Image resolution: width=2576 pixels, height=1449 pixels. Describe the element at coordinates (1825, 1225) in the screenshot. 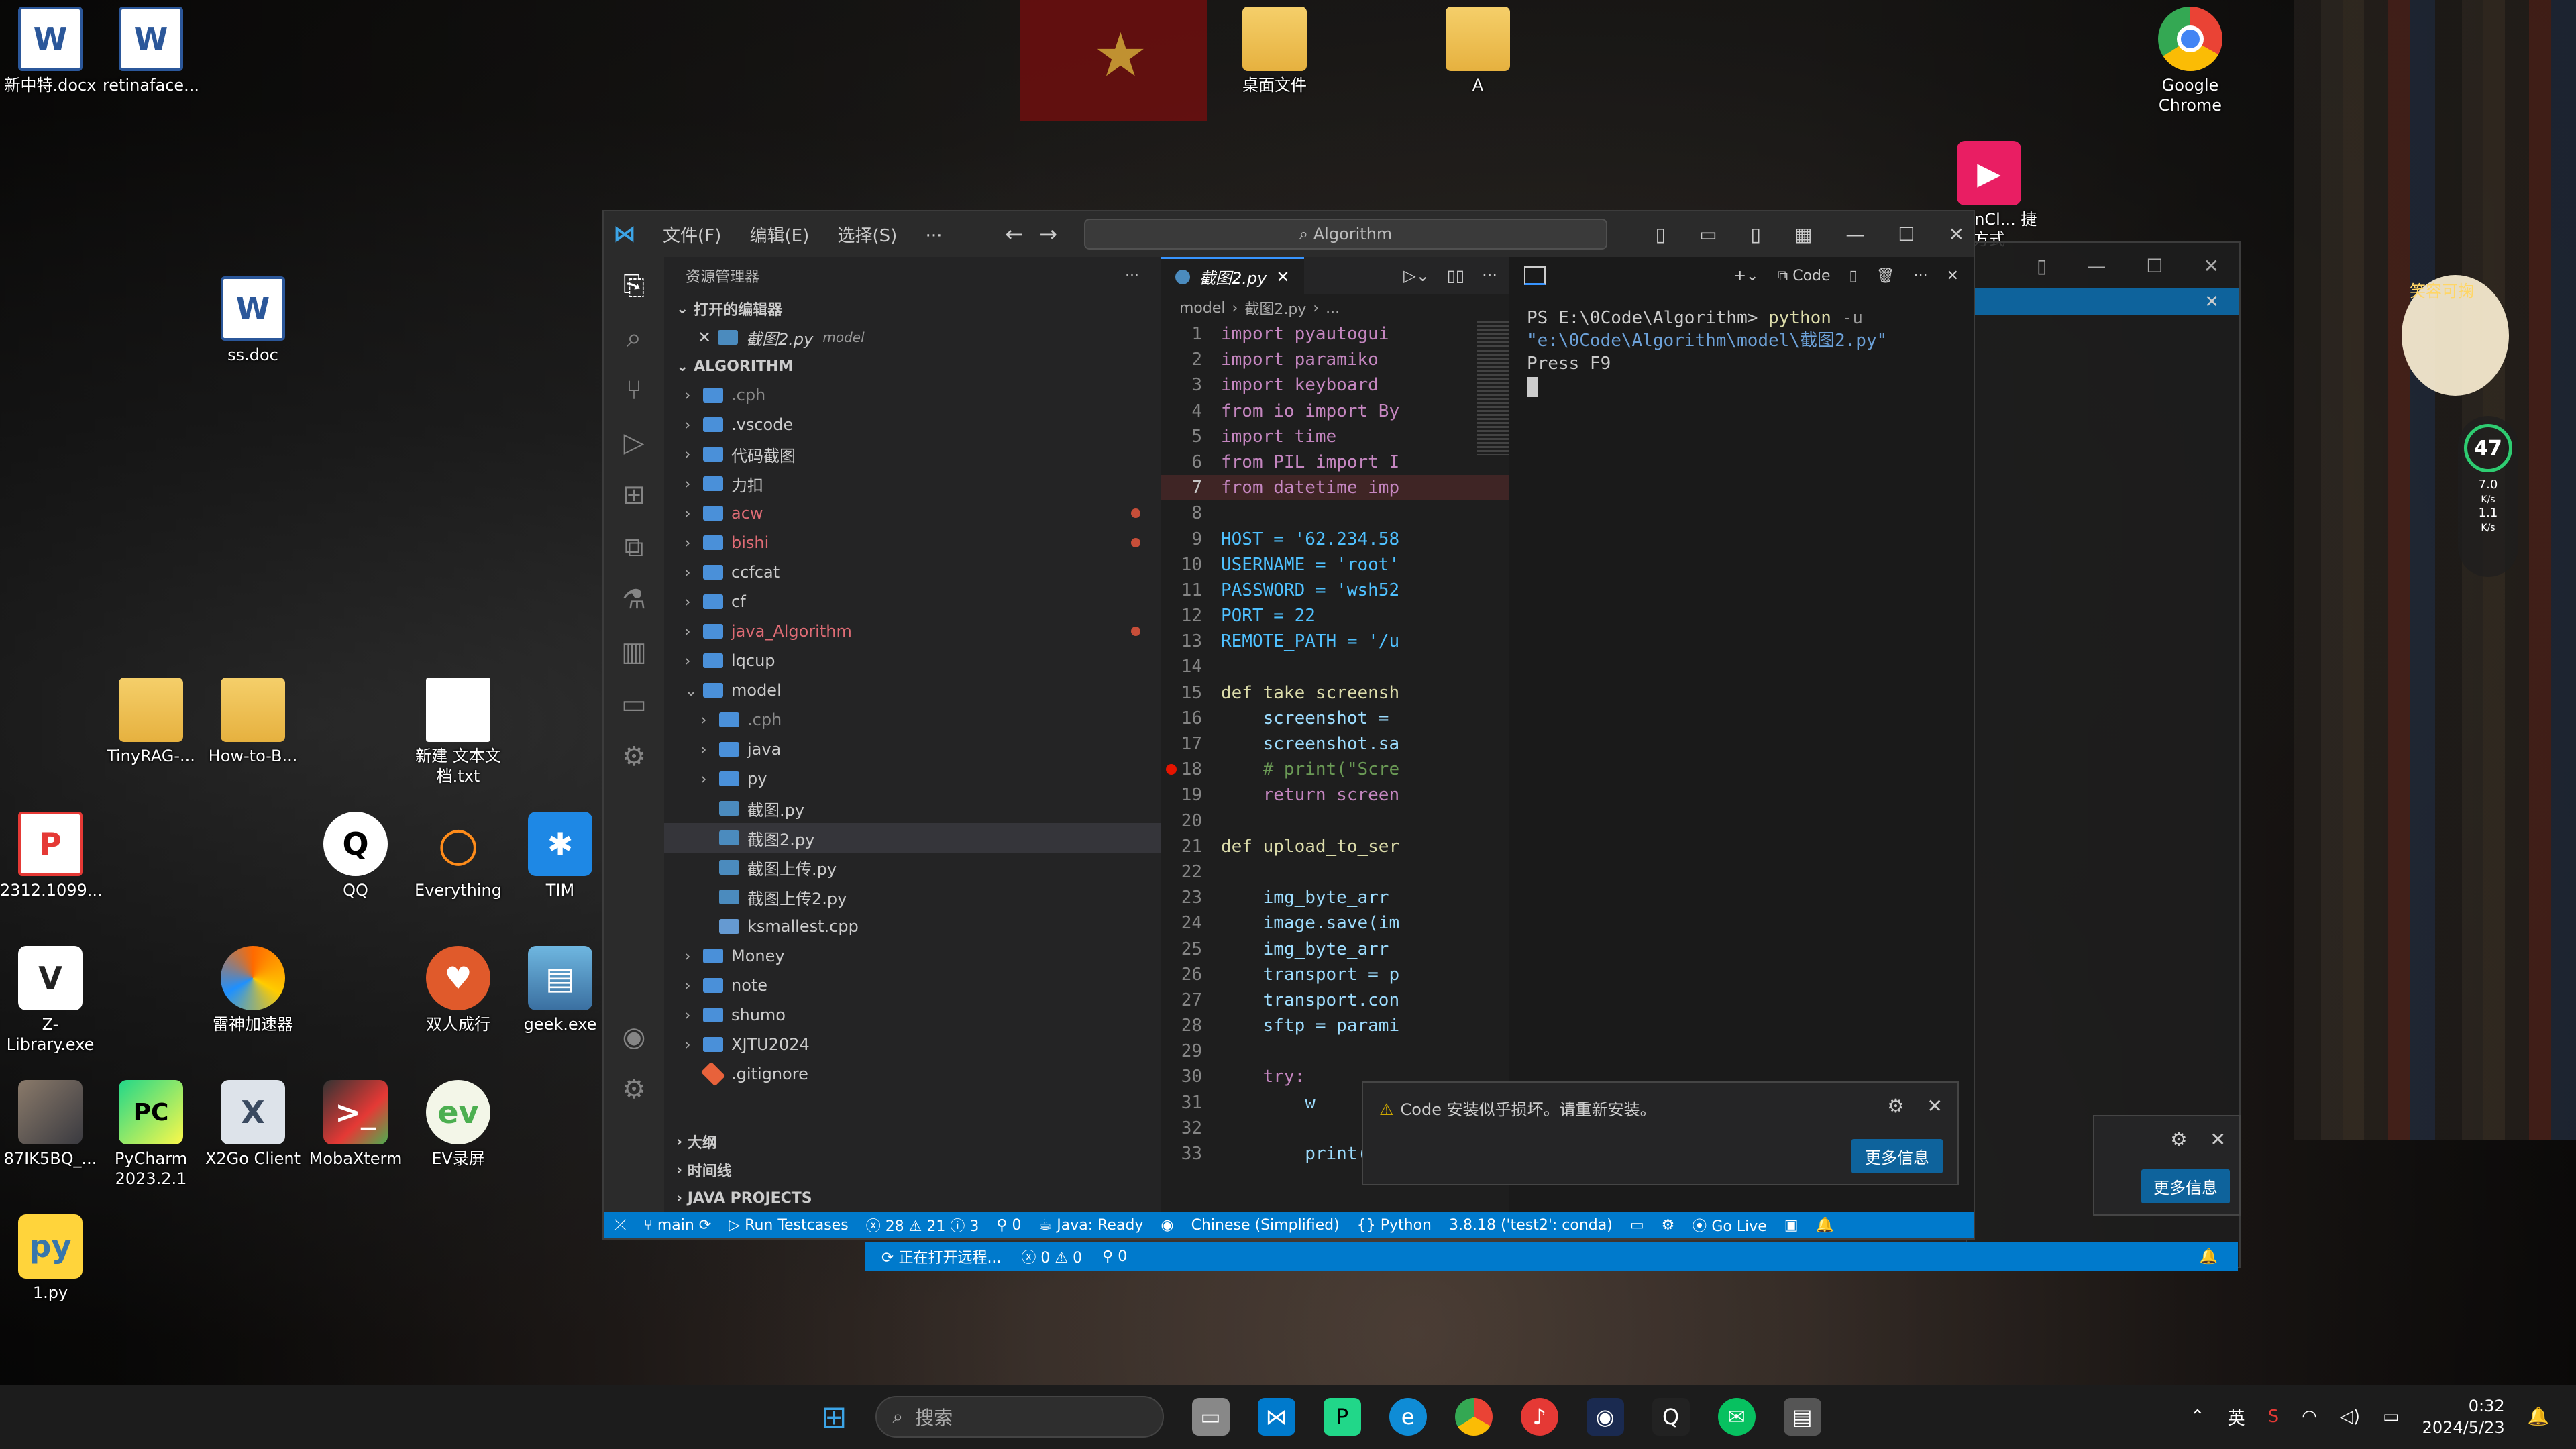

I see `notifications-bell-icon: 🔔` at that location.